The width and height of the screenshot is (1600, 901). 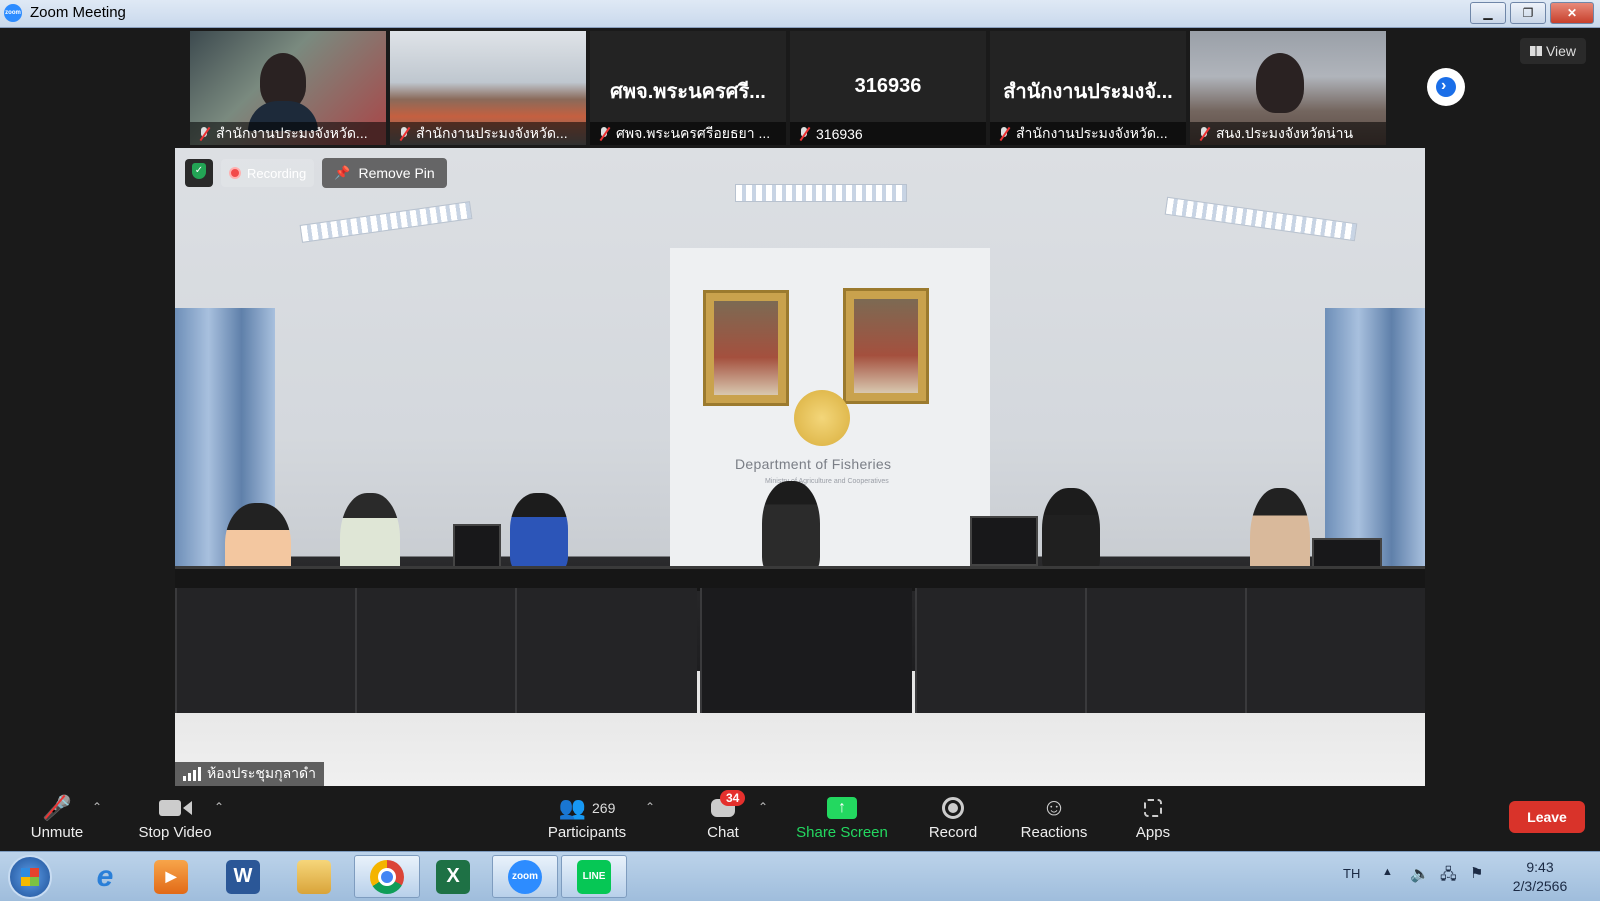 I want to click on volume-icon: 🔈, so click(x=1420, y=874).